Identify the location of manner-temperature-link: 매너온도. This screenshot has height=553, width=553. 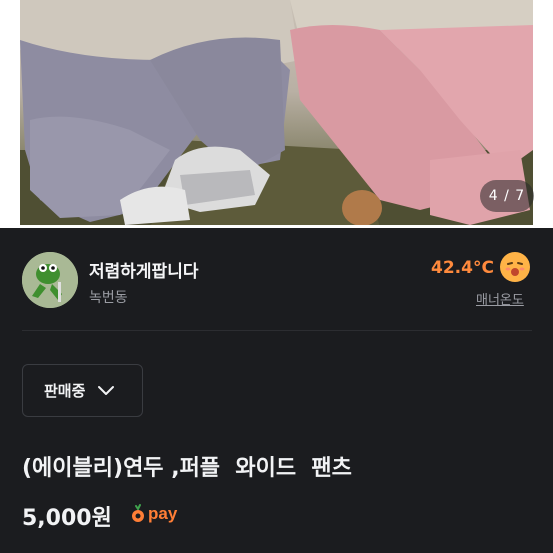
(500, 298).